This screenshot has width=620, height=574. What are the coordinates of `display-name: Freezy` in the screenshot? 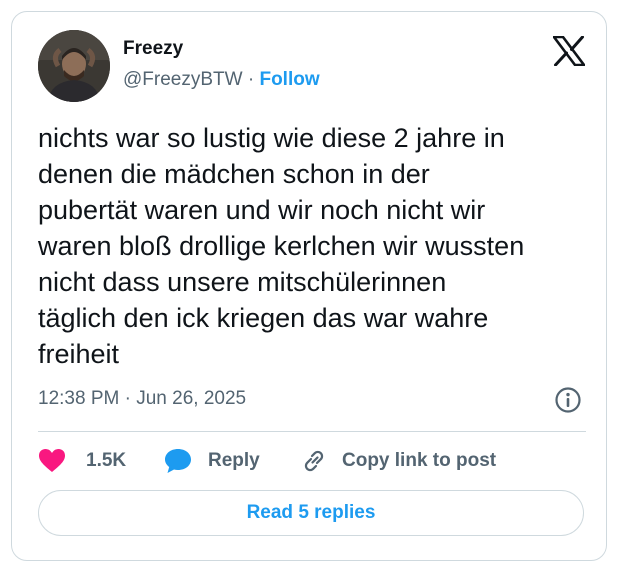 It's located at (153, 49).